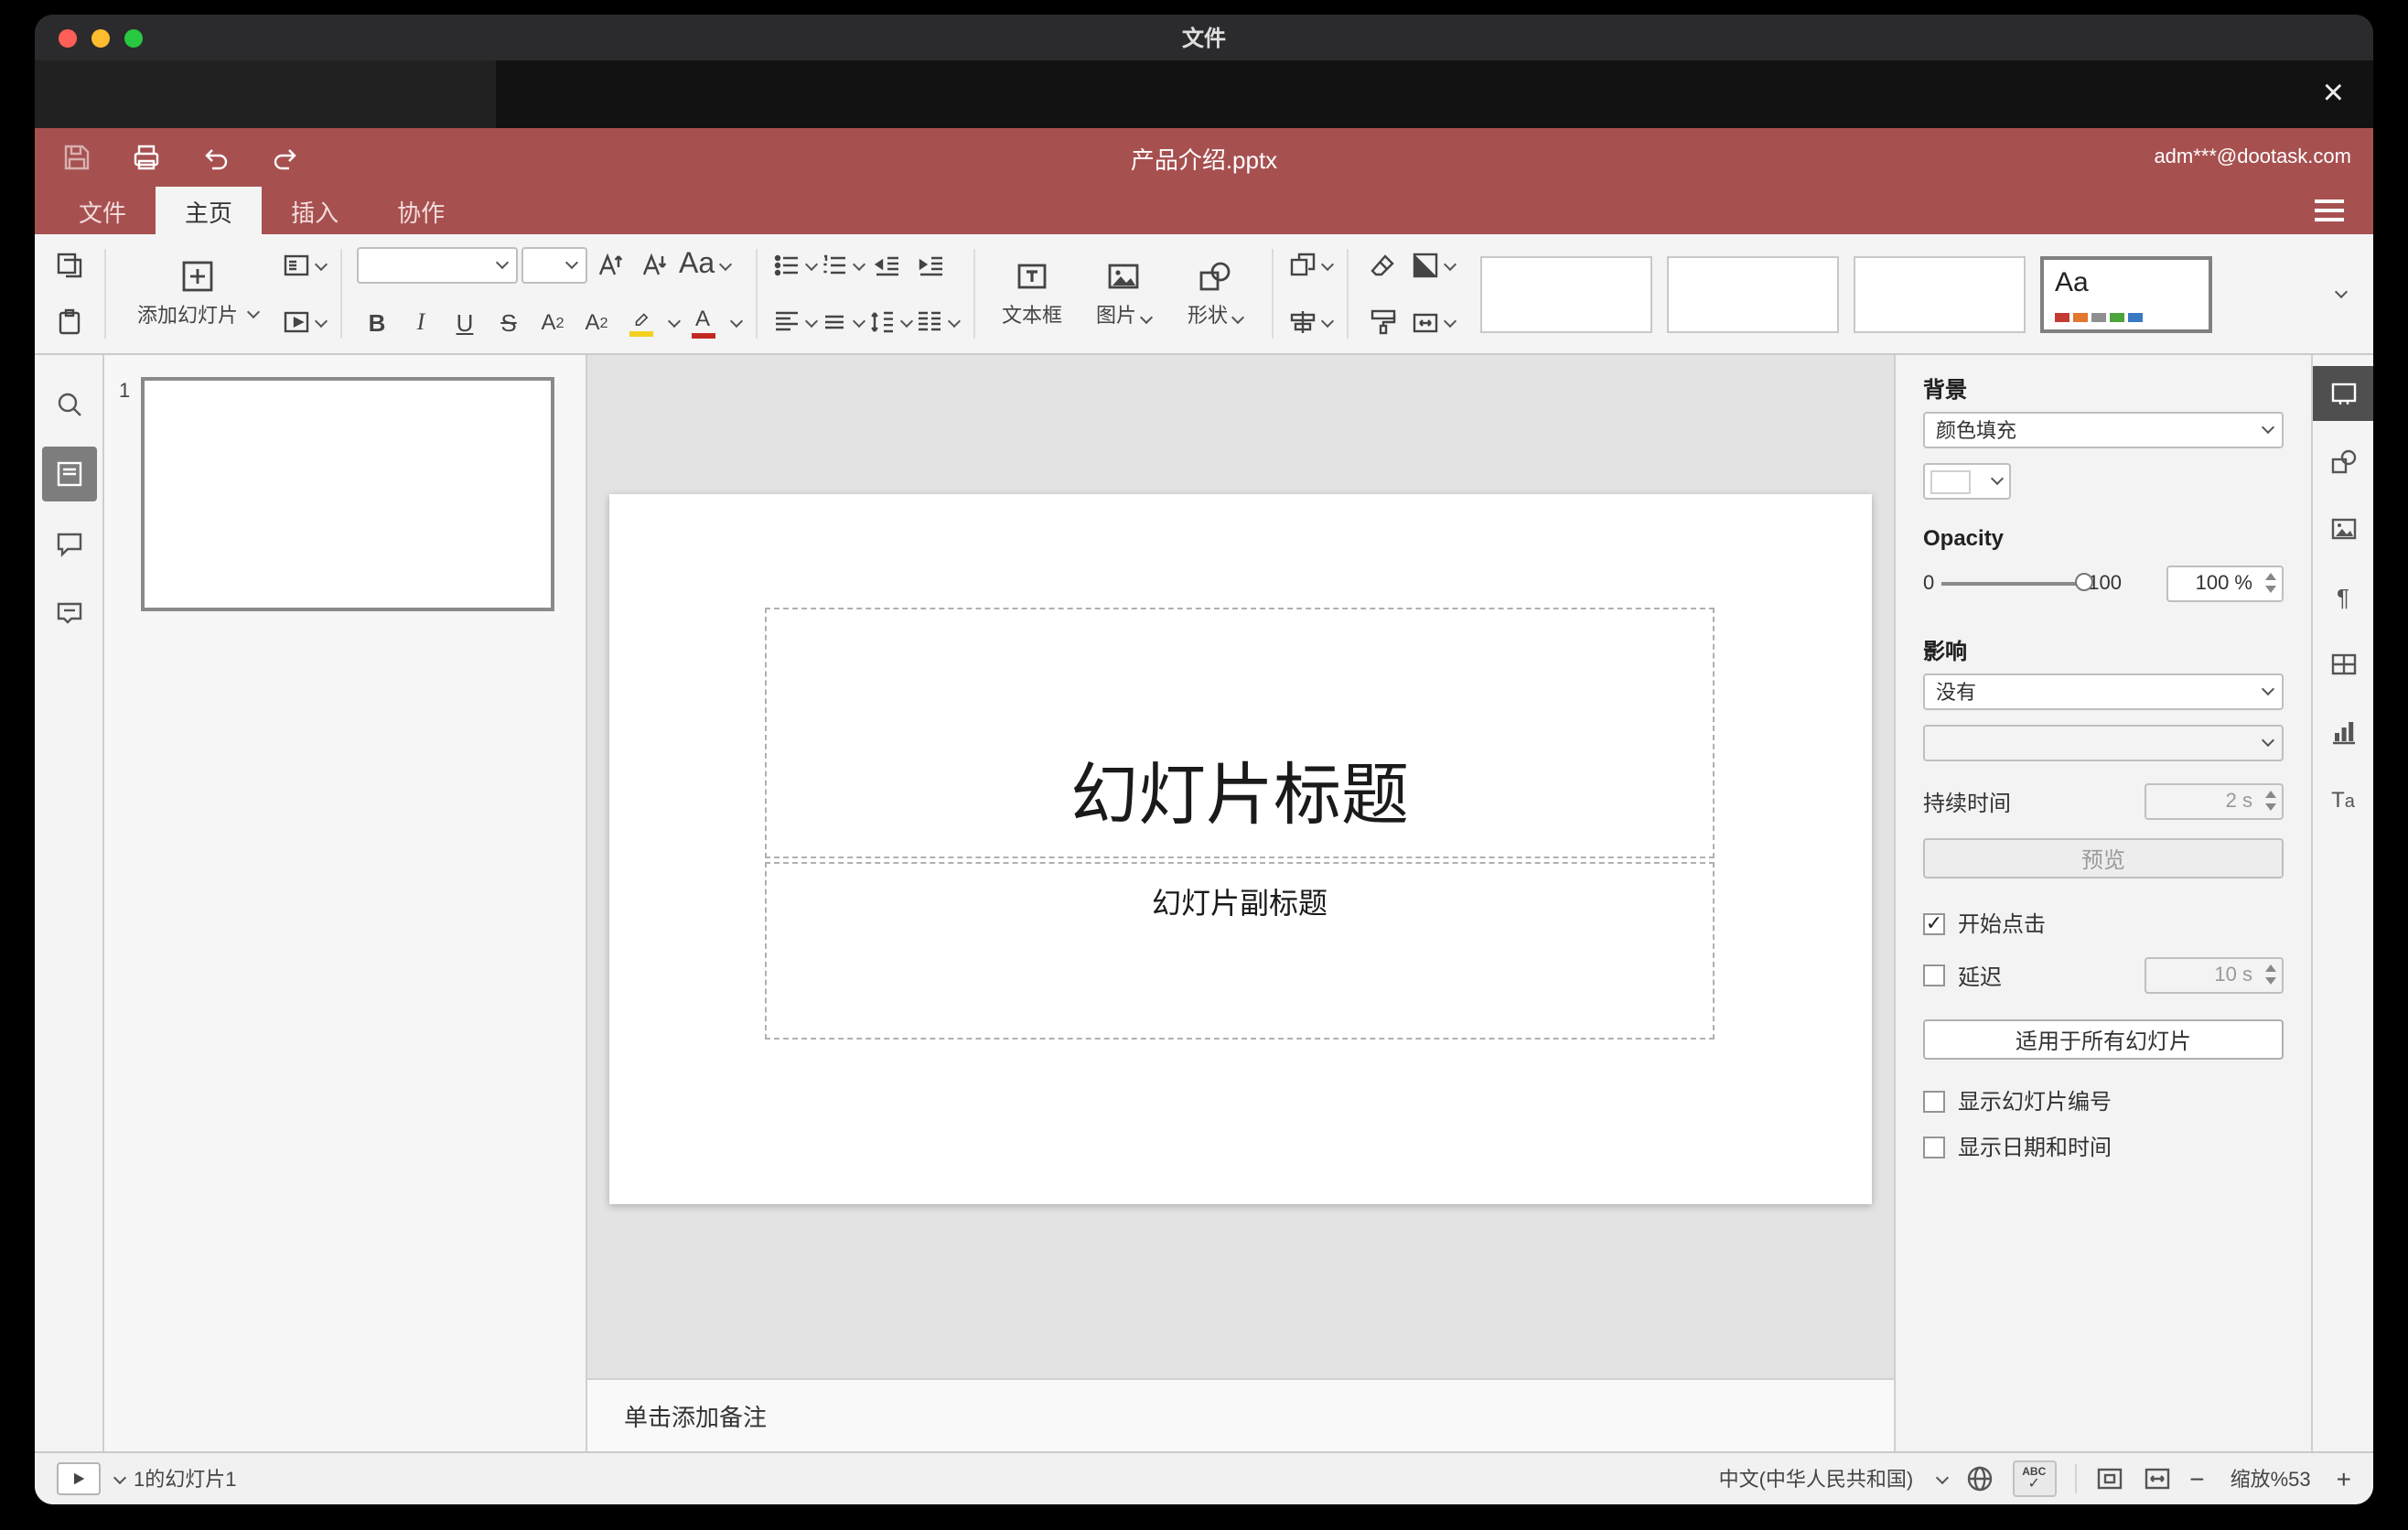  I want to click on title-placeholder: 幻灯片标题, so click(1240, 733).